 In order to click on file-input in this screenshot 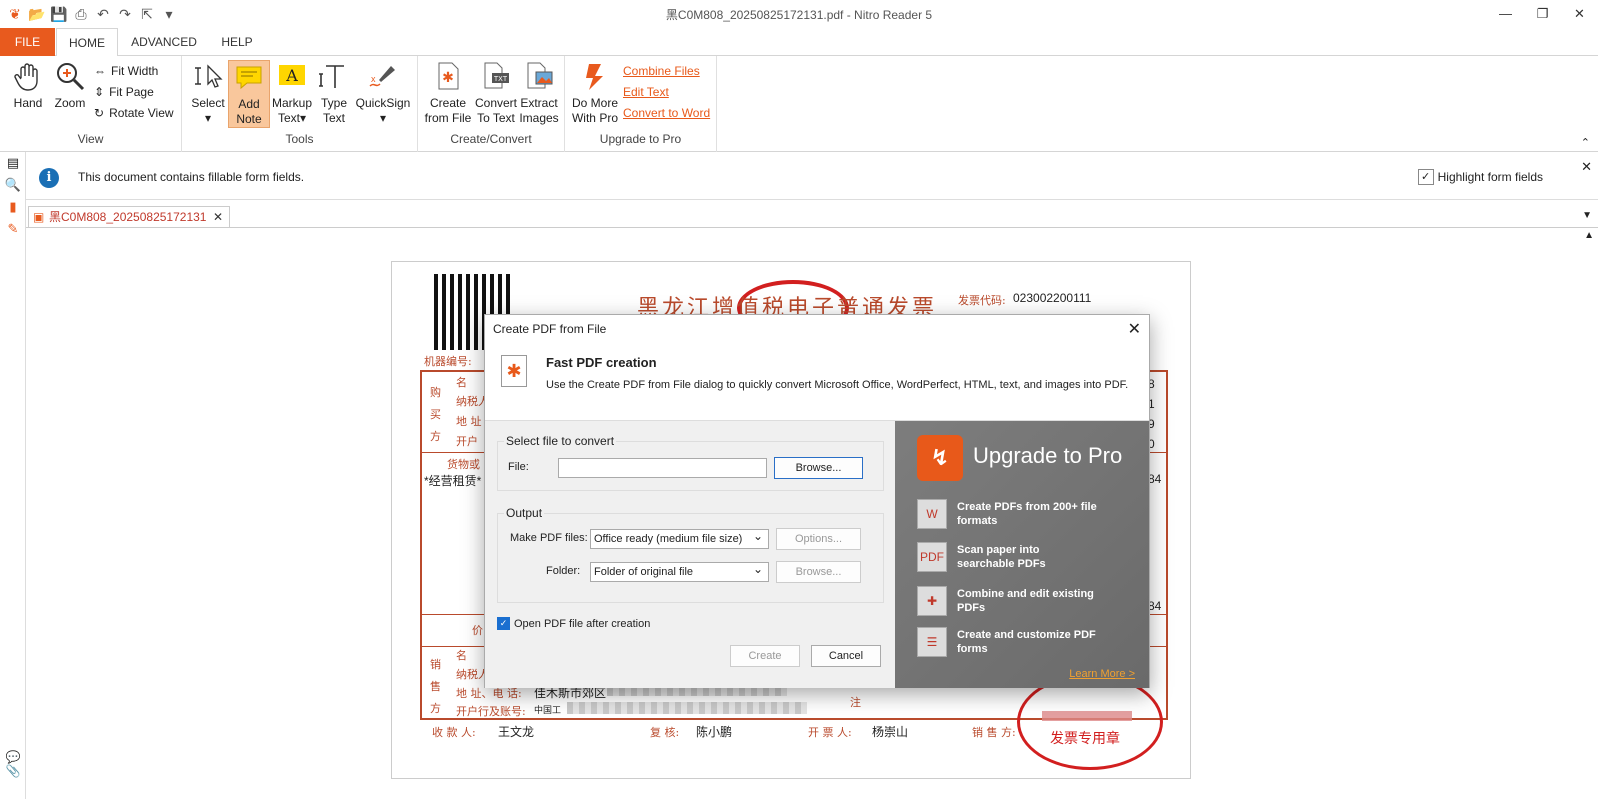, I will do `click(662, 468)`.